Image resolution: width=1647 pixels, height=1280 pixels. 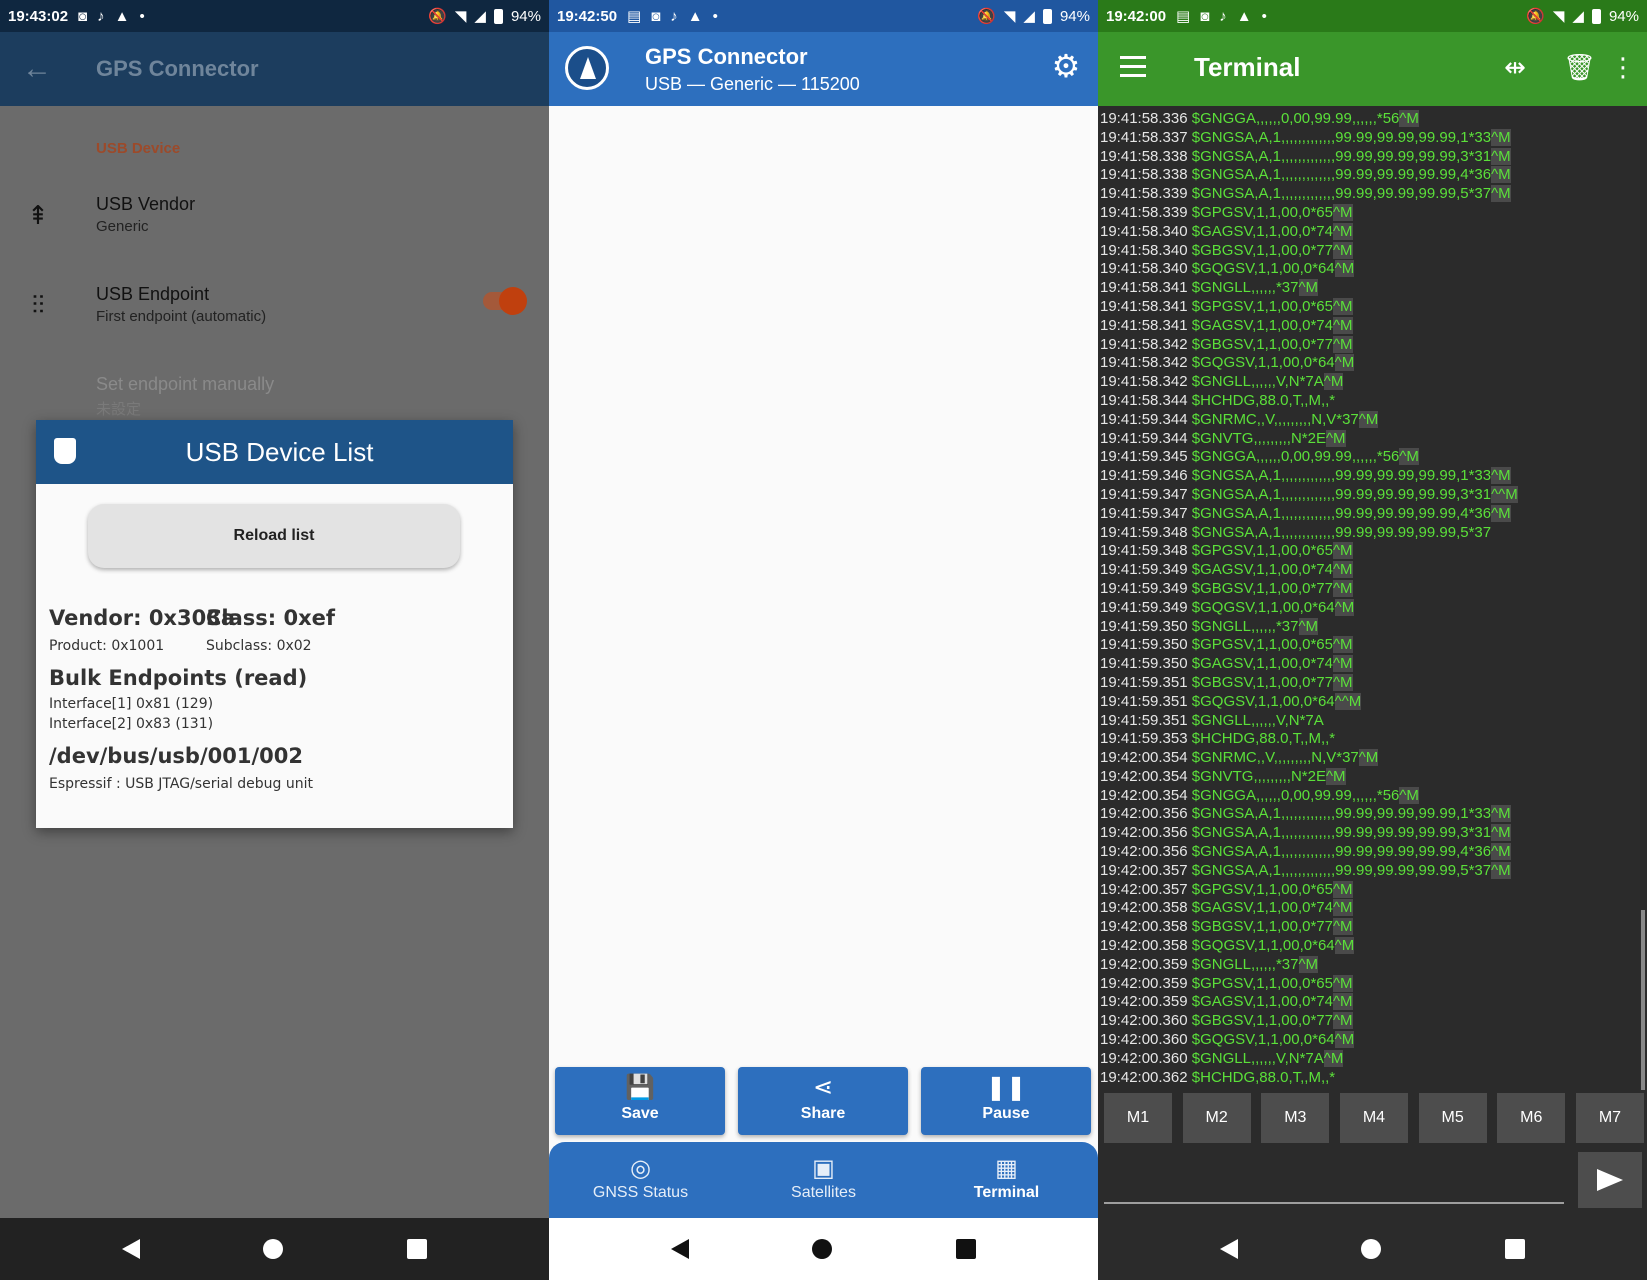 I want to click on usb-icon: ⇞, so click(x=38, y=215).